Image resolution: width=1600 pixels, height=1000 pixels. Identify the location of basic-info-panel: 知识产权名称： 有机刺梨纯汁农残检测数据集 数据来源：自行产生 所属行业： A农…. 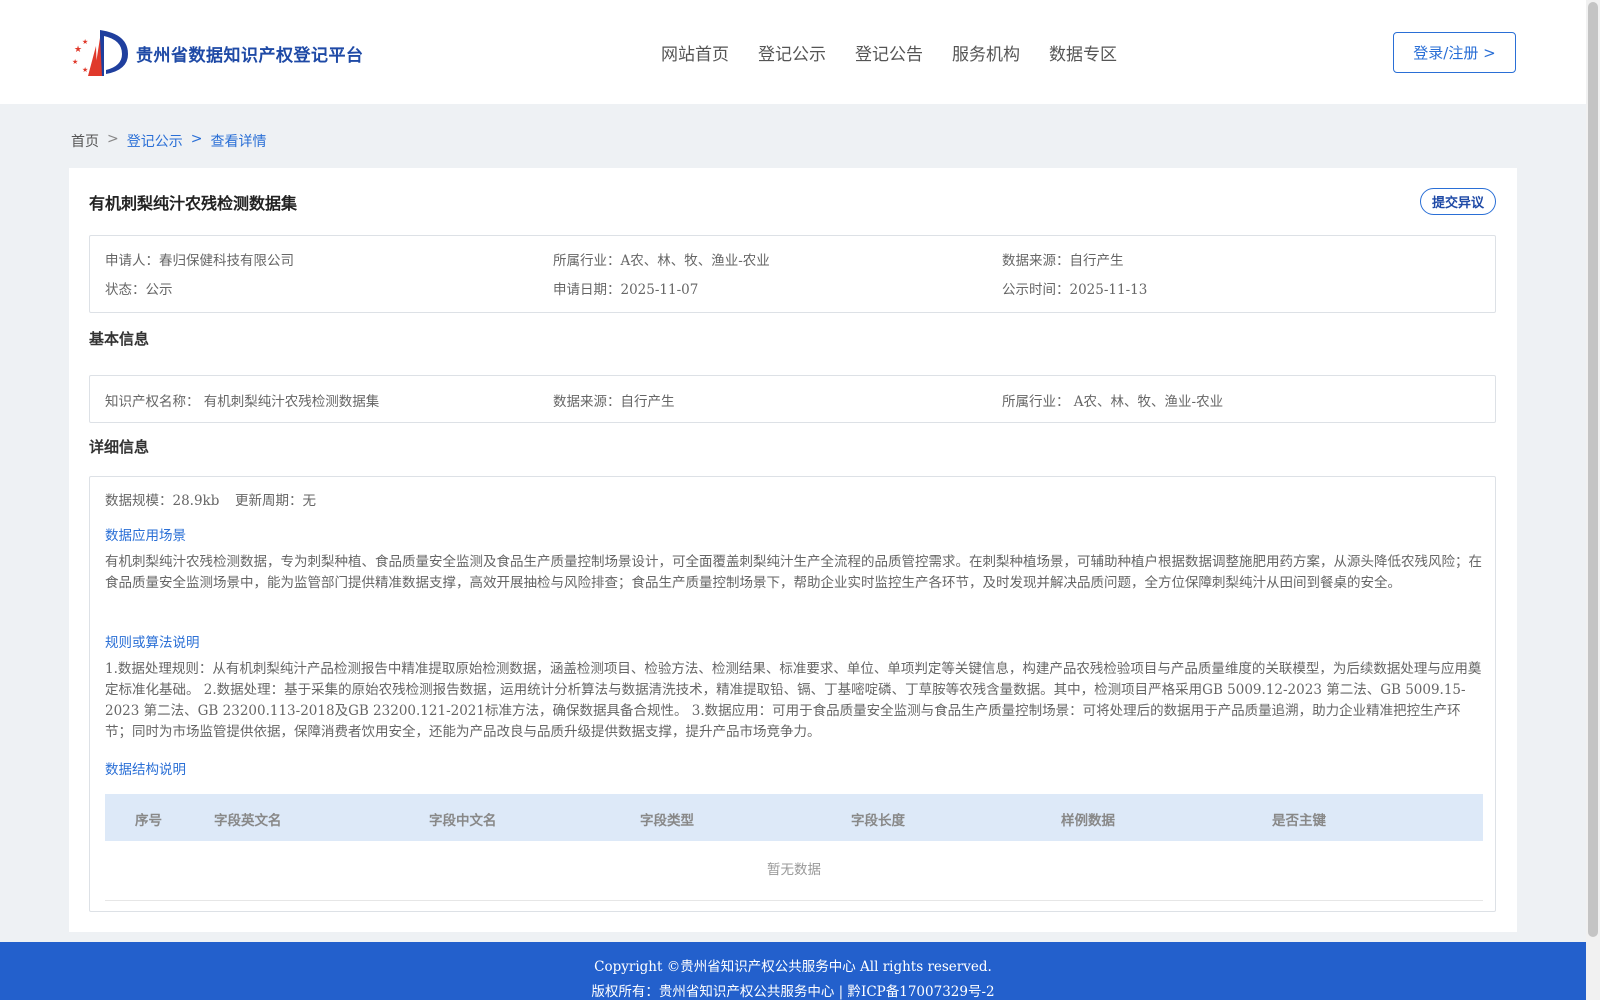
(792, 399).